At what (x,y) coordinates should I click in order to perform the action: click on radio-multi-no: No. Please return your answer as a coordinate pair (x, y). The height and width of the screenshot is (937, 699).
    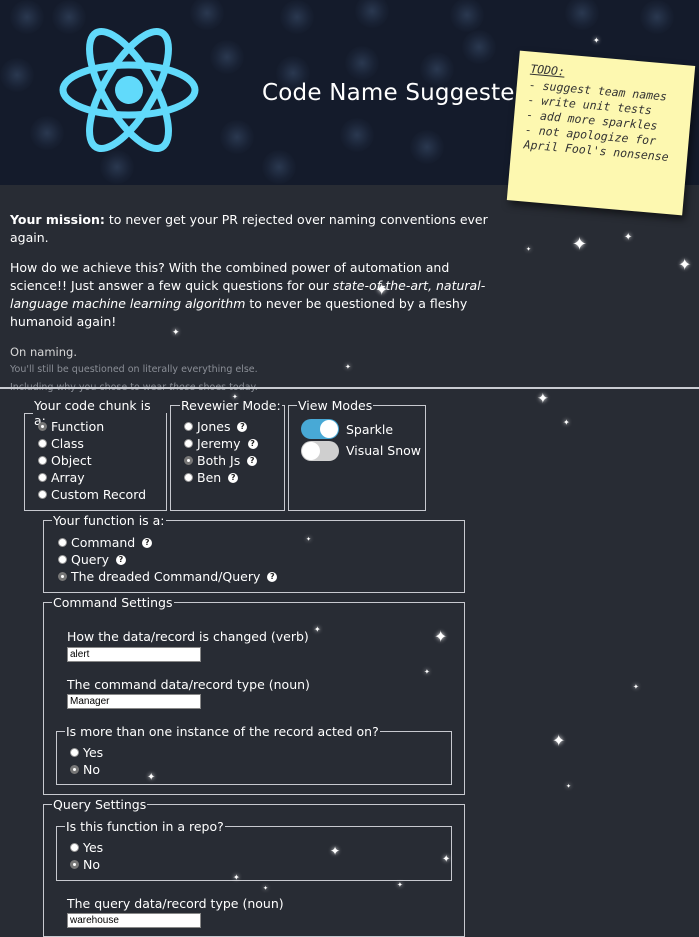
    Looking at the image, I should click on (85, 769).